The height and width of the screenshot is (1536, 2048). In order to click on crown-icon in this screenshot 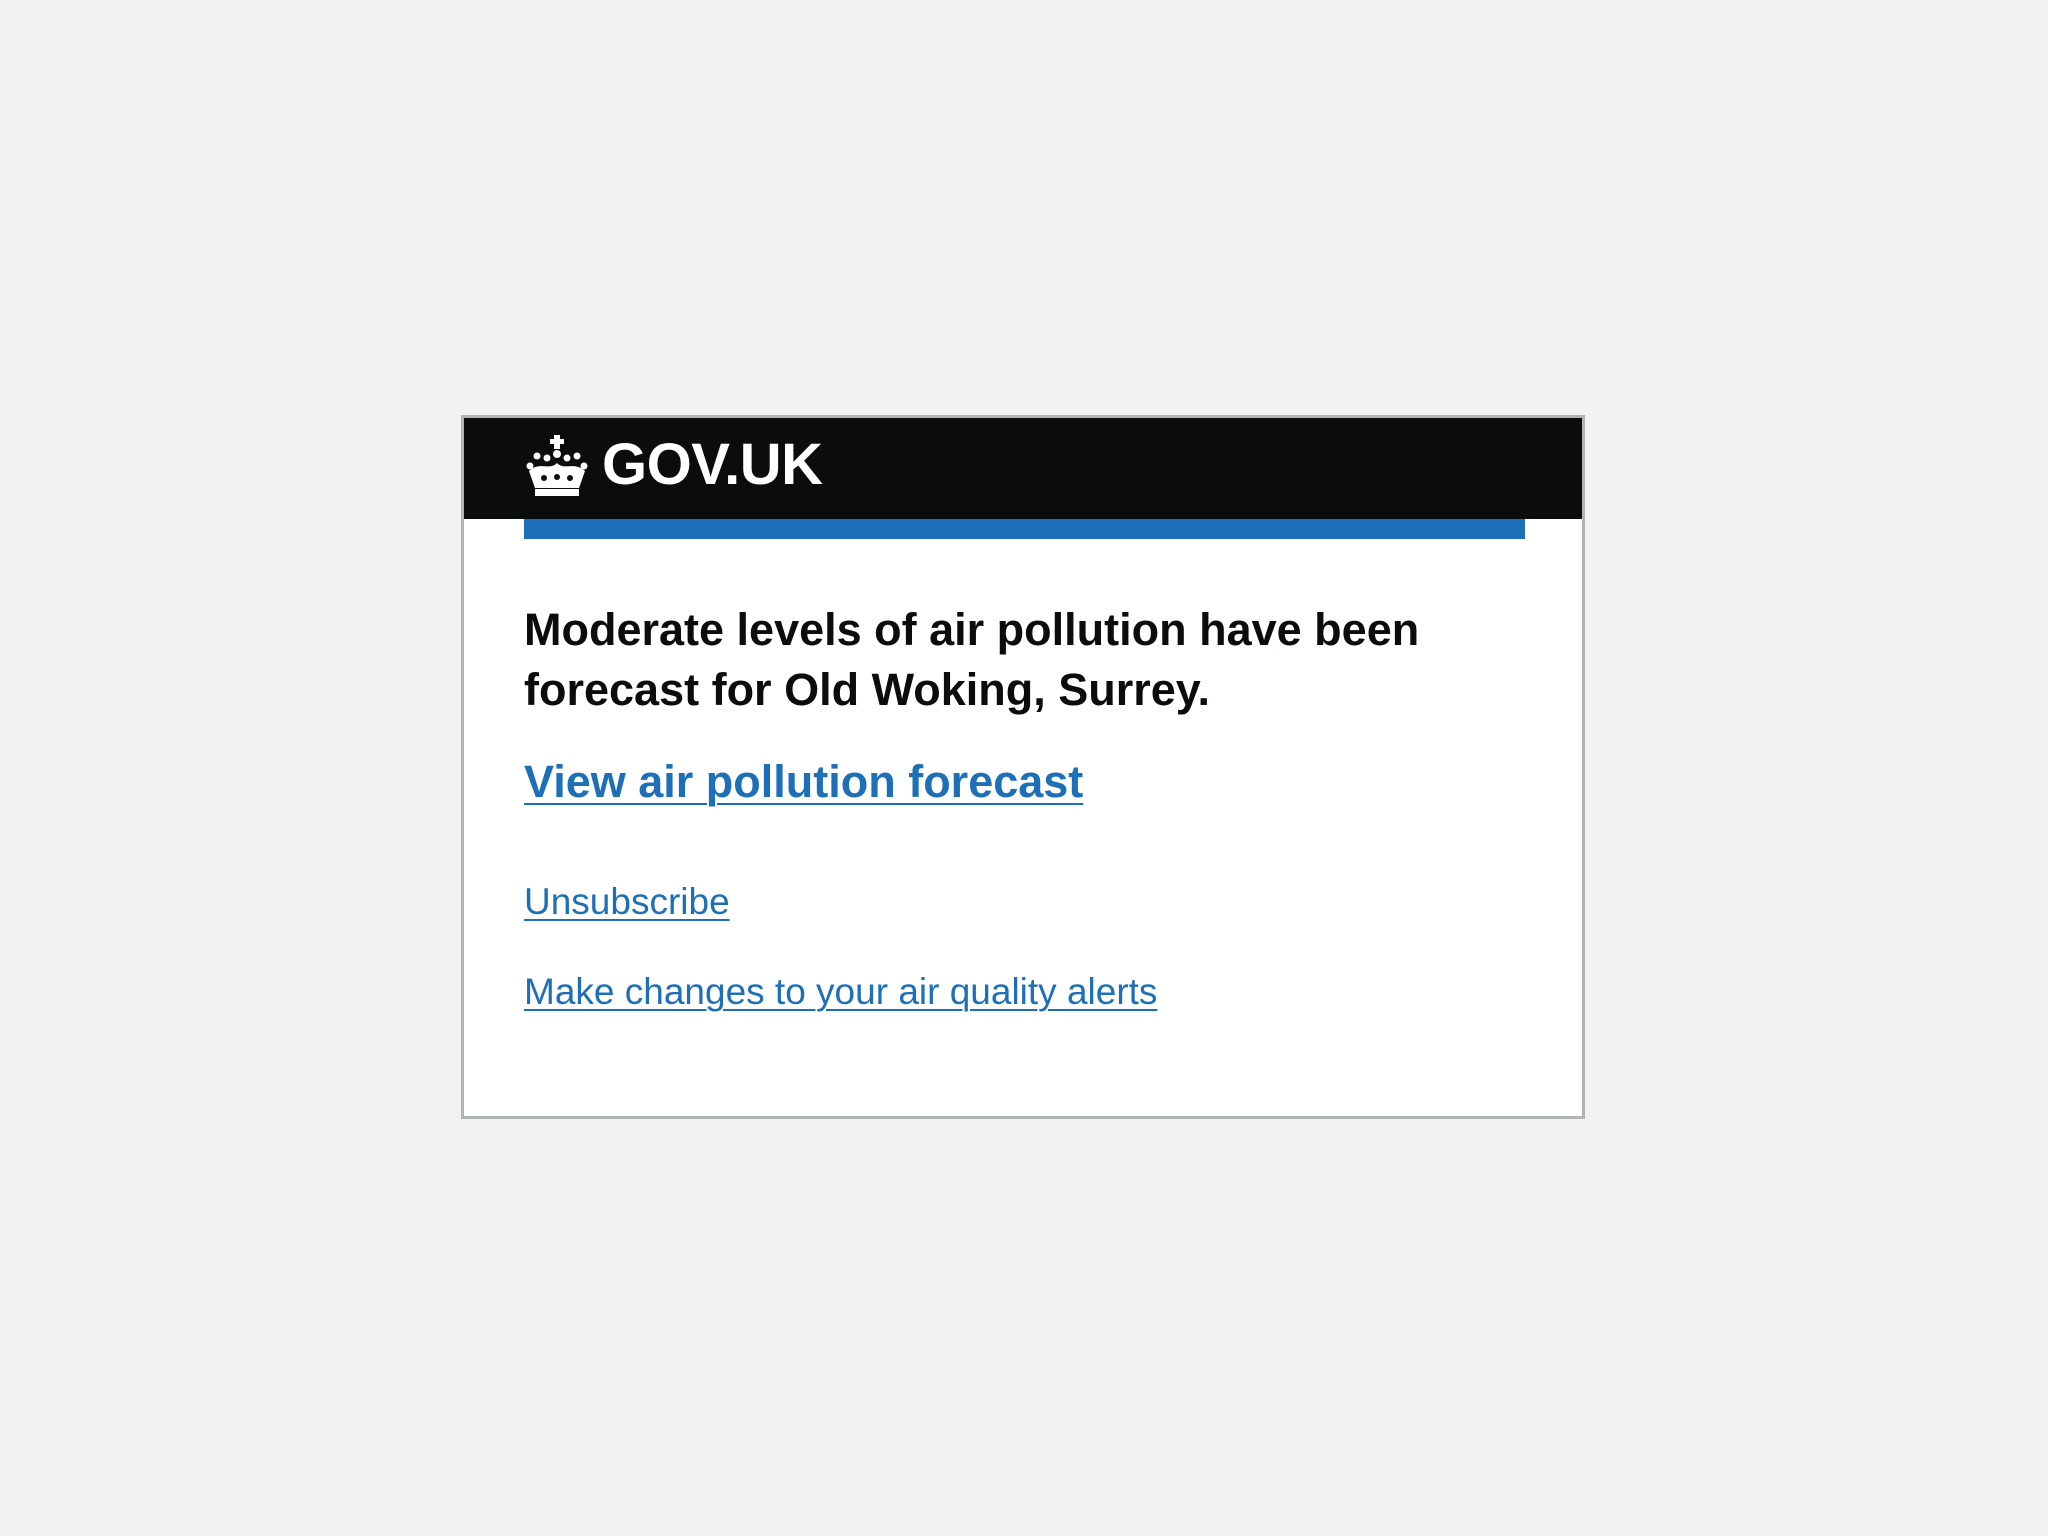, I will do `click(557, 465)`.